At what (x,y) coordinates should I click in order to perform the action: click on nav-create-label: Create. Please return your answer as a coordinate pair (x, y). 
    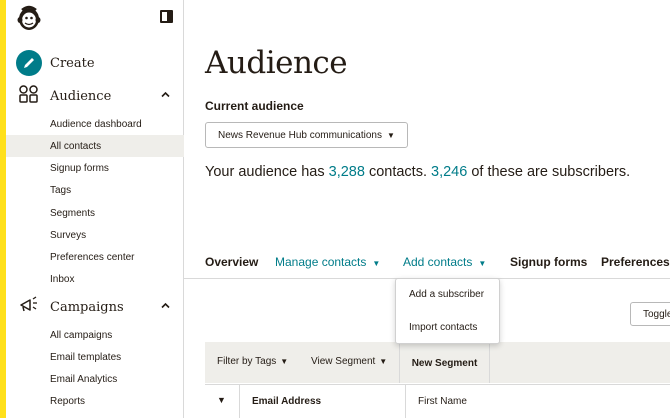
    Looking at the image, I should click on (72, 63).